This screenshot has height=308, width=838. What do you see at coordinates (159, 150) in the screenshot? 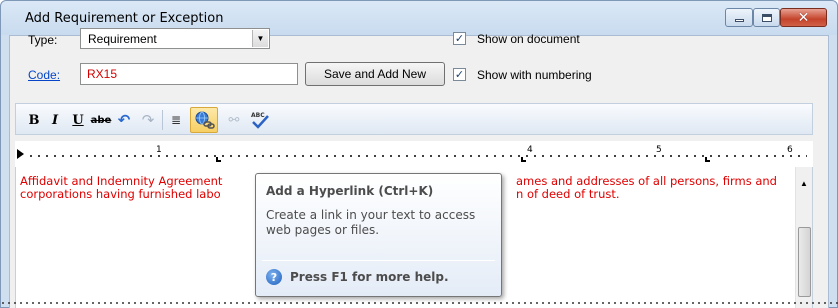
I see `ruler-number: 1` at bounding box center [159, 150].